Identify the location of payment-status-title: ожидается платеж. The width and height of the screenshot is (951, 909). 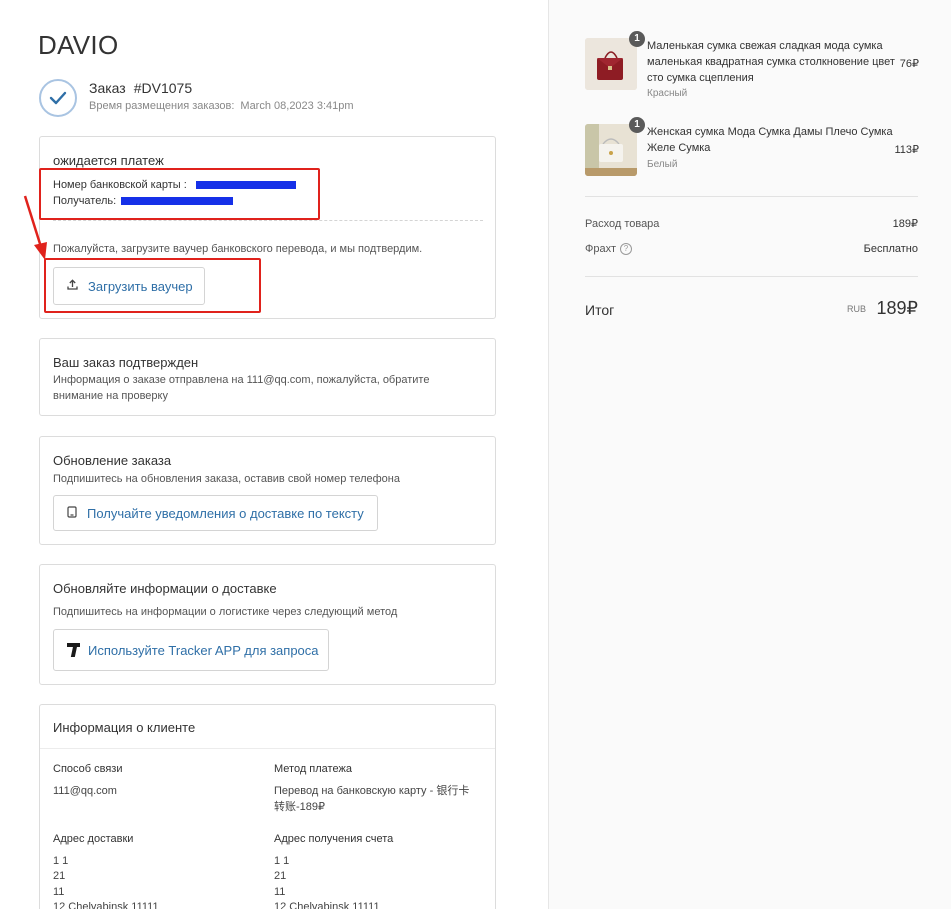
(108, 160).